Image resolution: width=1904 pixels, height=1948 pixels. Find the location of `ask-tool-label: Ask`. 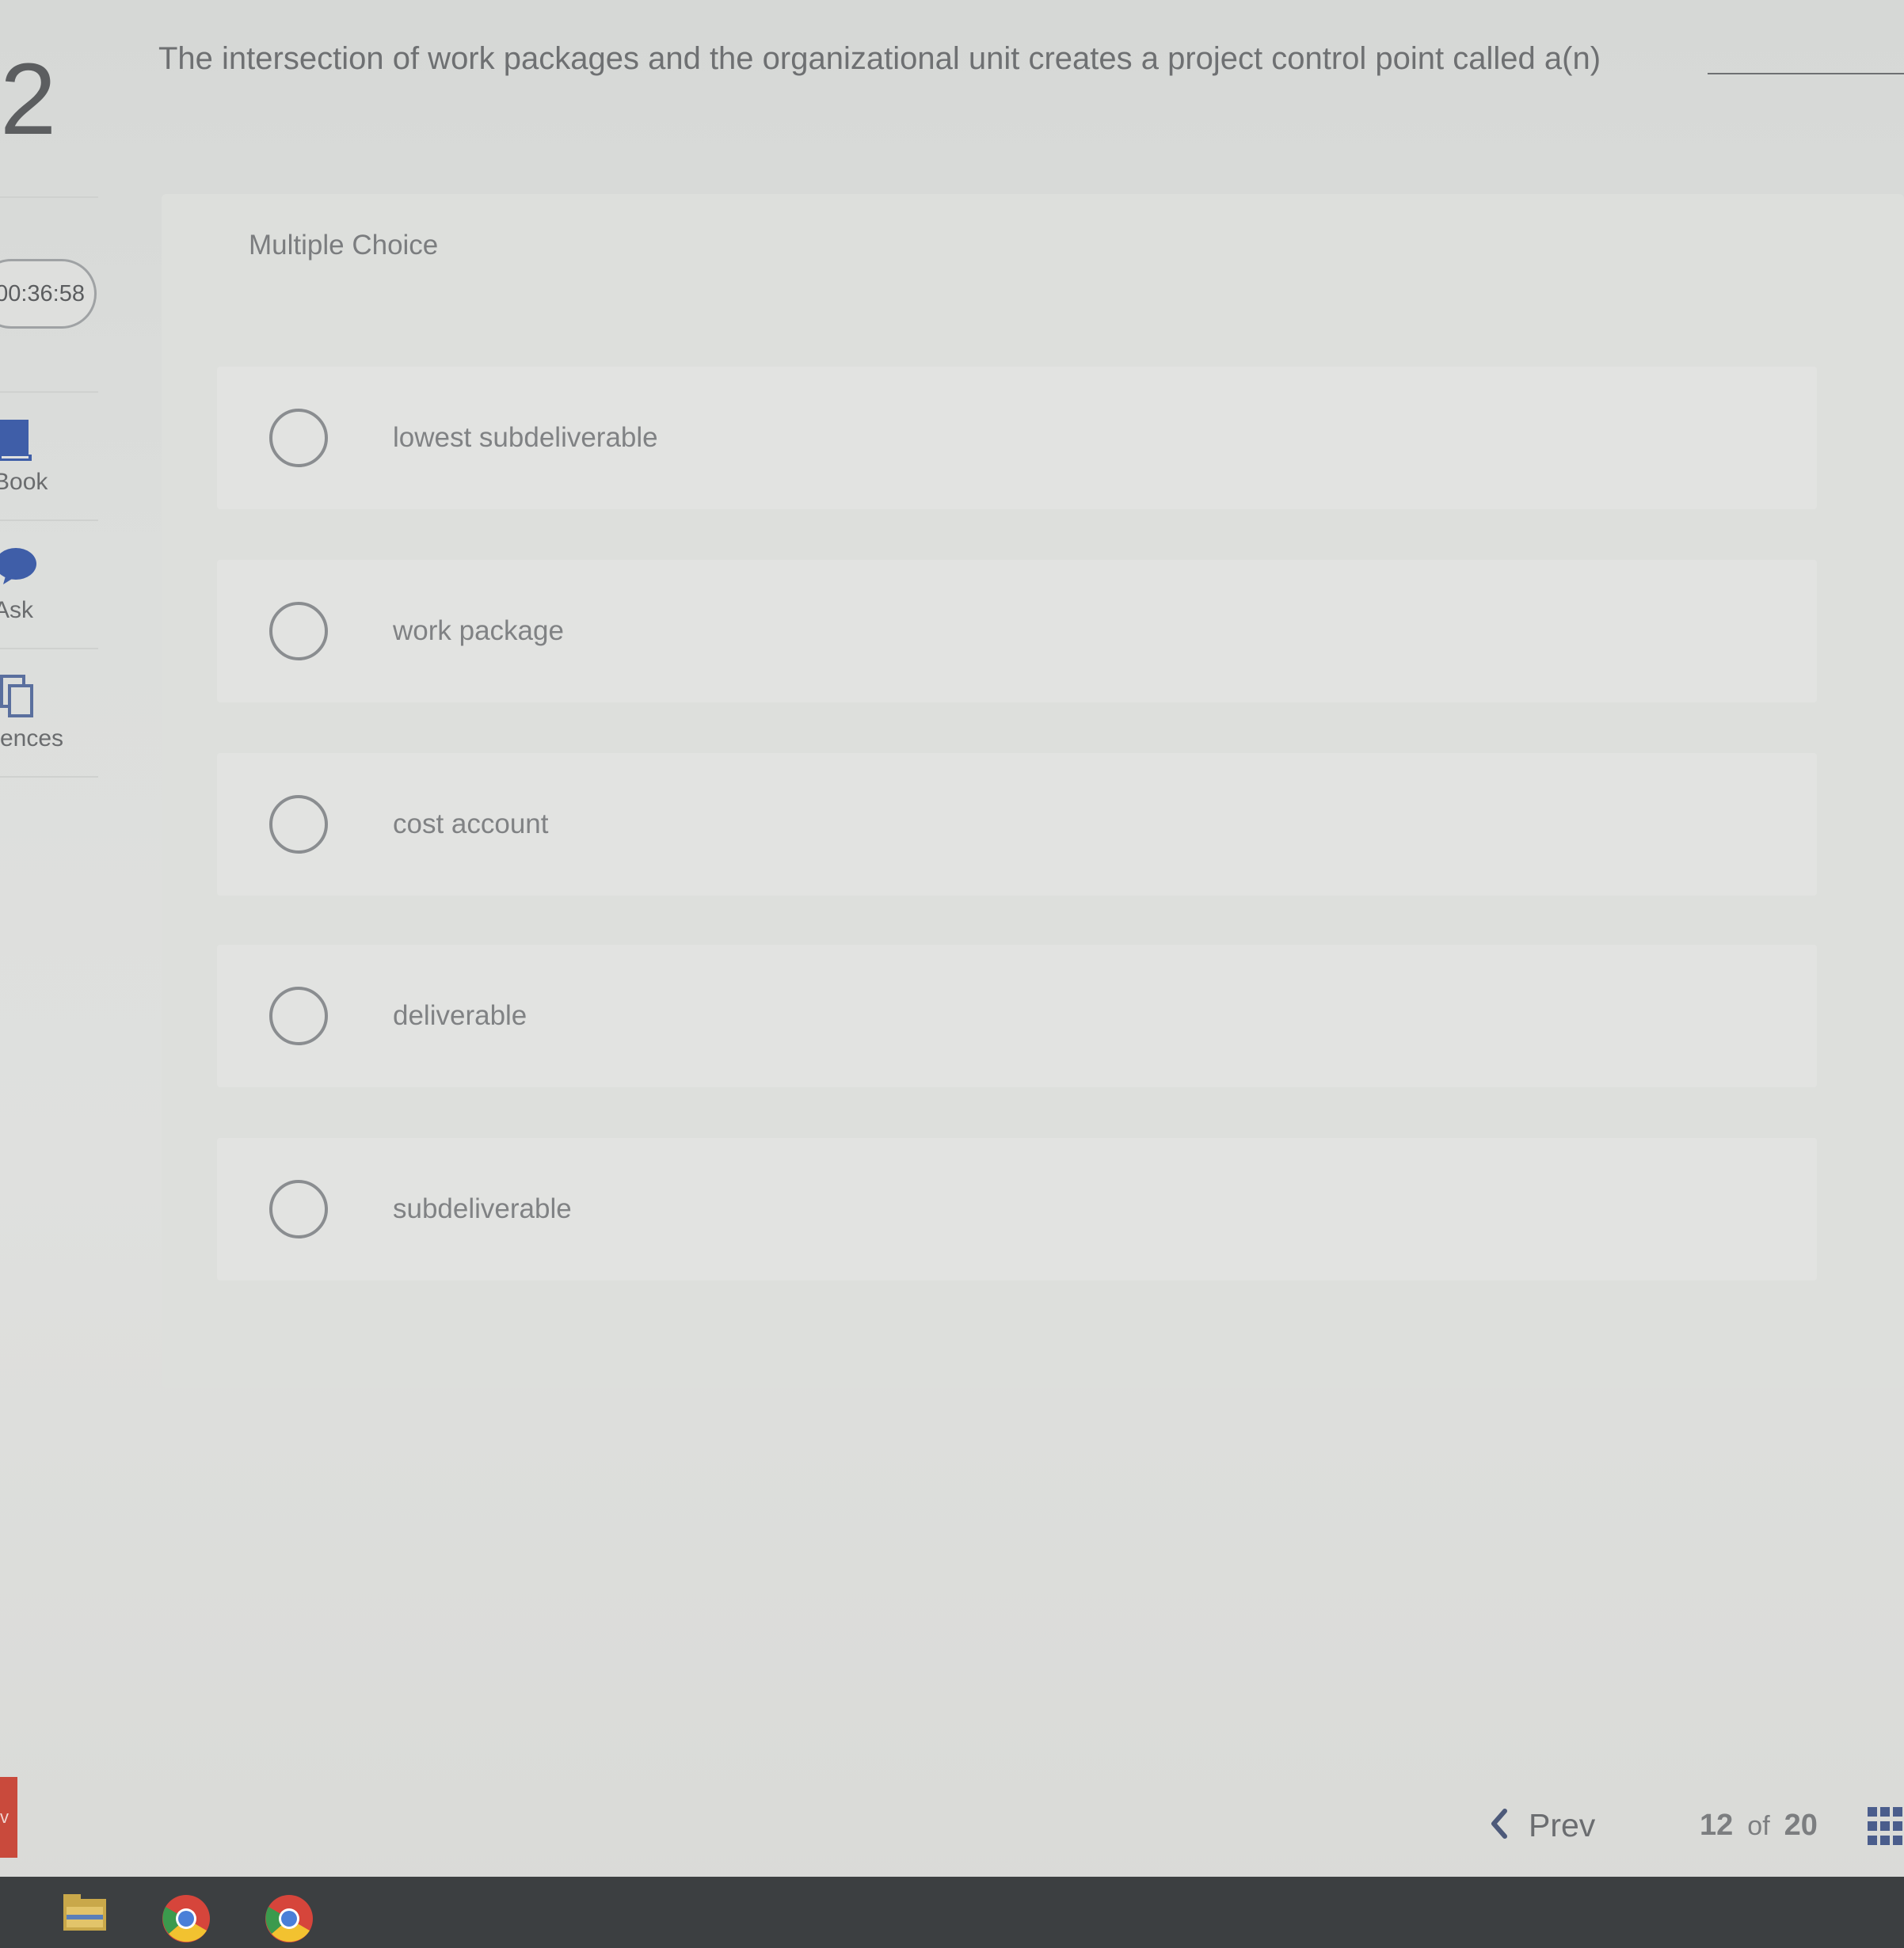

ask-tool-label: Ask is located at coordinates (17, 610).